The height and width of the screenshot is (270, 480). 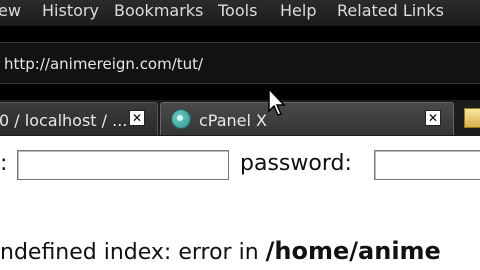 I want to click on cpanel-icon, so click(x=181, y=119).